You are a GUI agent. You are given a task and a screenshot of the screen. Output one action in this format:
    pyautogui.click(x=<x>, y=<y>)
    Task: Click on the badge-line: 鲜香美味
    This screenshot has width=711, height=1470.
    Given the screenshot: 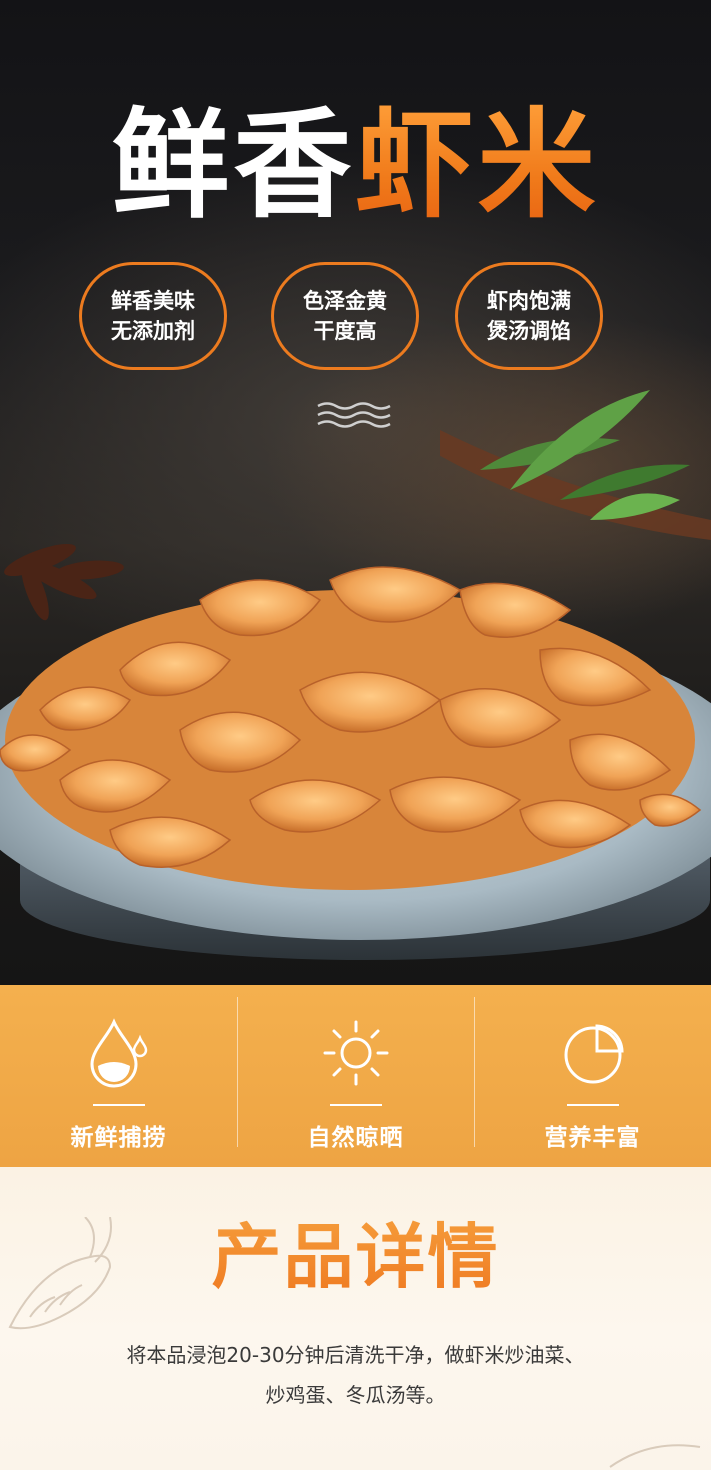 What is the action you would take?
    pyautogui.click(x=153, y=301)
    